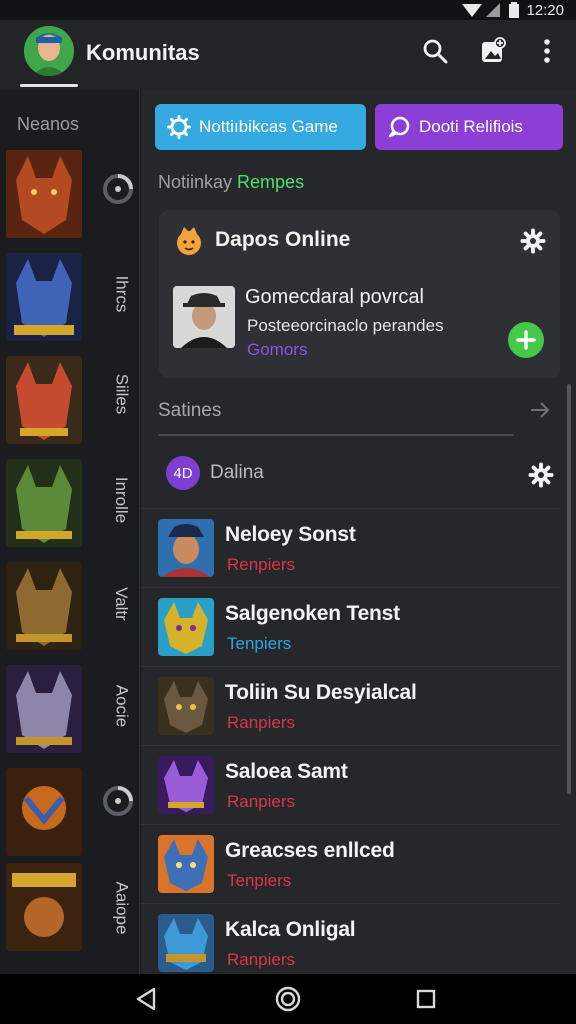  What do you see at coordinates (351, 942) in the screenshot?
I see `list-item: Kalca Onligal Ranpiers` at bounding box center [351, 942].